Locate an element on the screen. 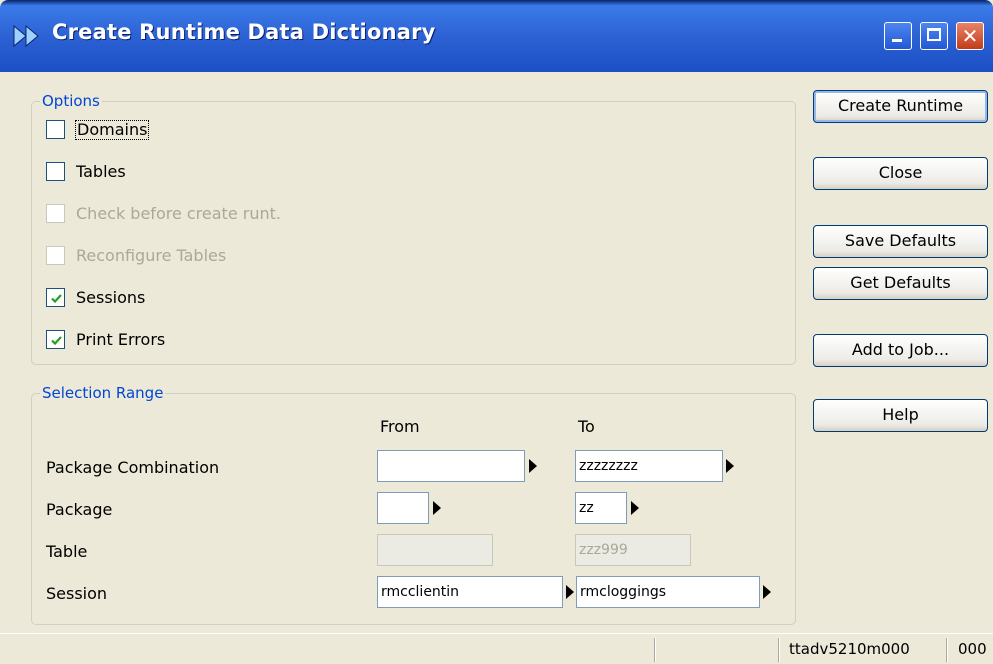 This screenshot has height=664, width=993. create-runtime-button: Create Runtime is located at coordinates (900, 106).